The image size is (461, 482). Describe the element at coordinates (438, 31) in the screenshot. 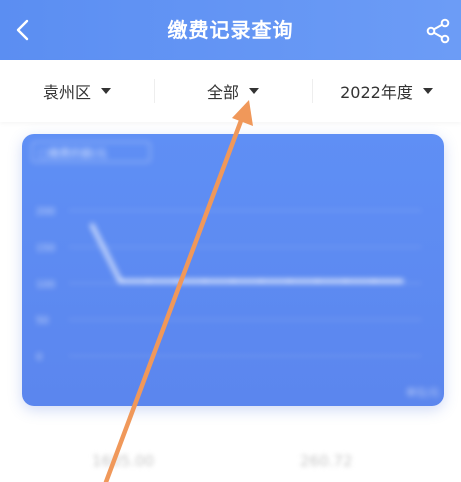

I see `share-icon` at that location.